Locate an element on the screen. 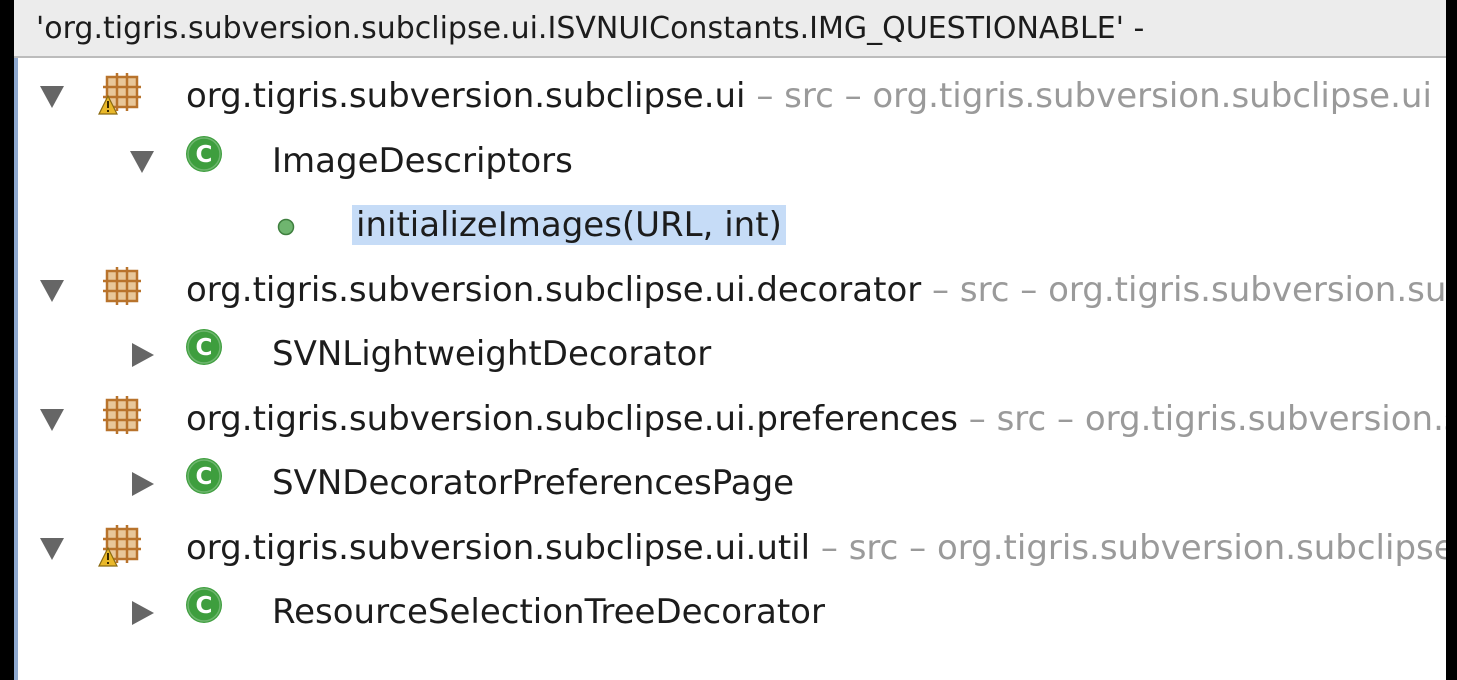  tree-item-label: SVNLightweightDecorator is located at coordinates (491, 354).